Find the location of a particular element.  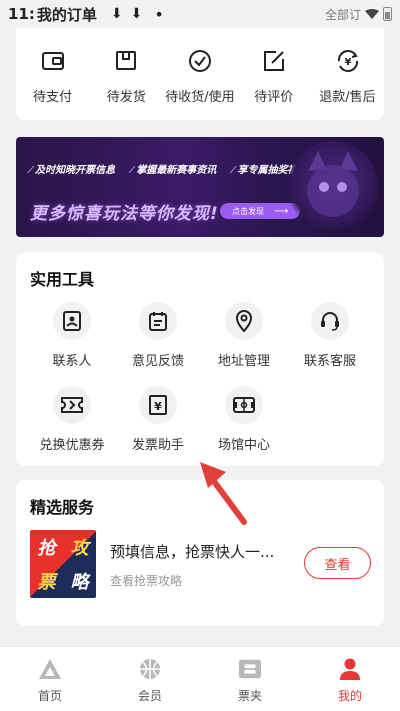

location-pin-icon is located at coordinates (244, 321).